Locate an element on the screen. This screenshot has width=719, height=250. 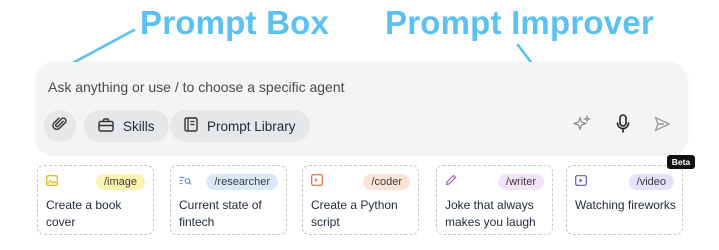
send-button is located at coordinates (662, 126).